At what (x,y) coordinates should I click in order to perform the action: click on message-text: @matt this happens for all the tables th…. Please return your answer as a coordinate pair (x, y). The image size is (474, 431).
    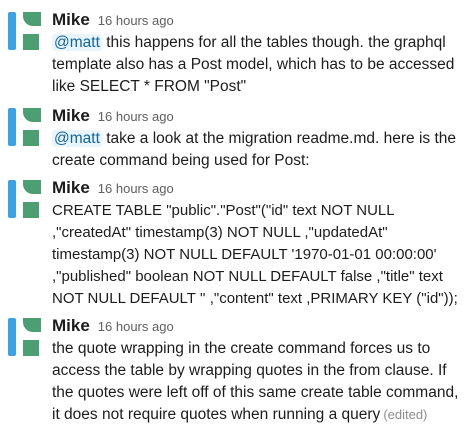
    Looking at the image, I should click on (259, 65).